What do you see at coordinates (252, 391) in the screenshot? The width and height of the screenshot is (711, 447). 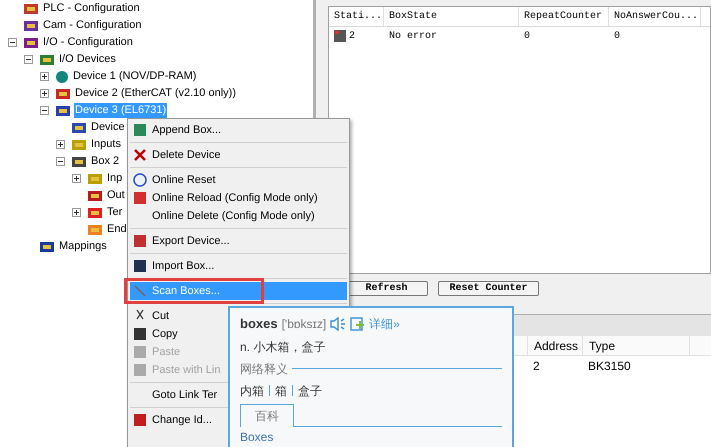 I see `web-term: 内箱` at bounding box center [252, 391].